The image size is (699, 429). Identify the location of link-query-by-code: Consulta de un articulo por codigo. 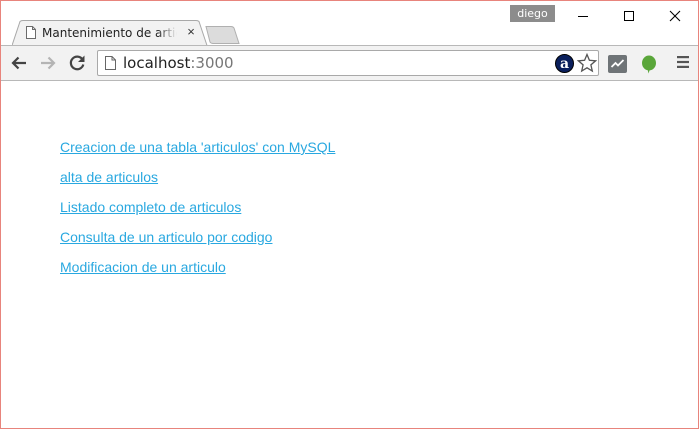
(166, 237).